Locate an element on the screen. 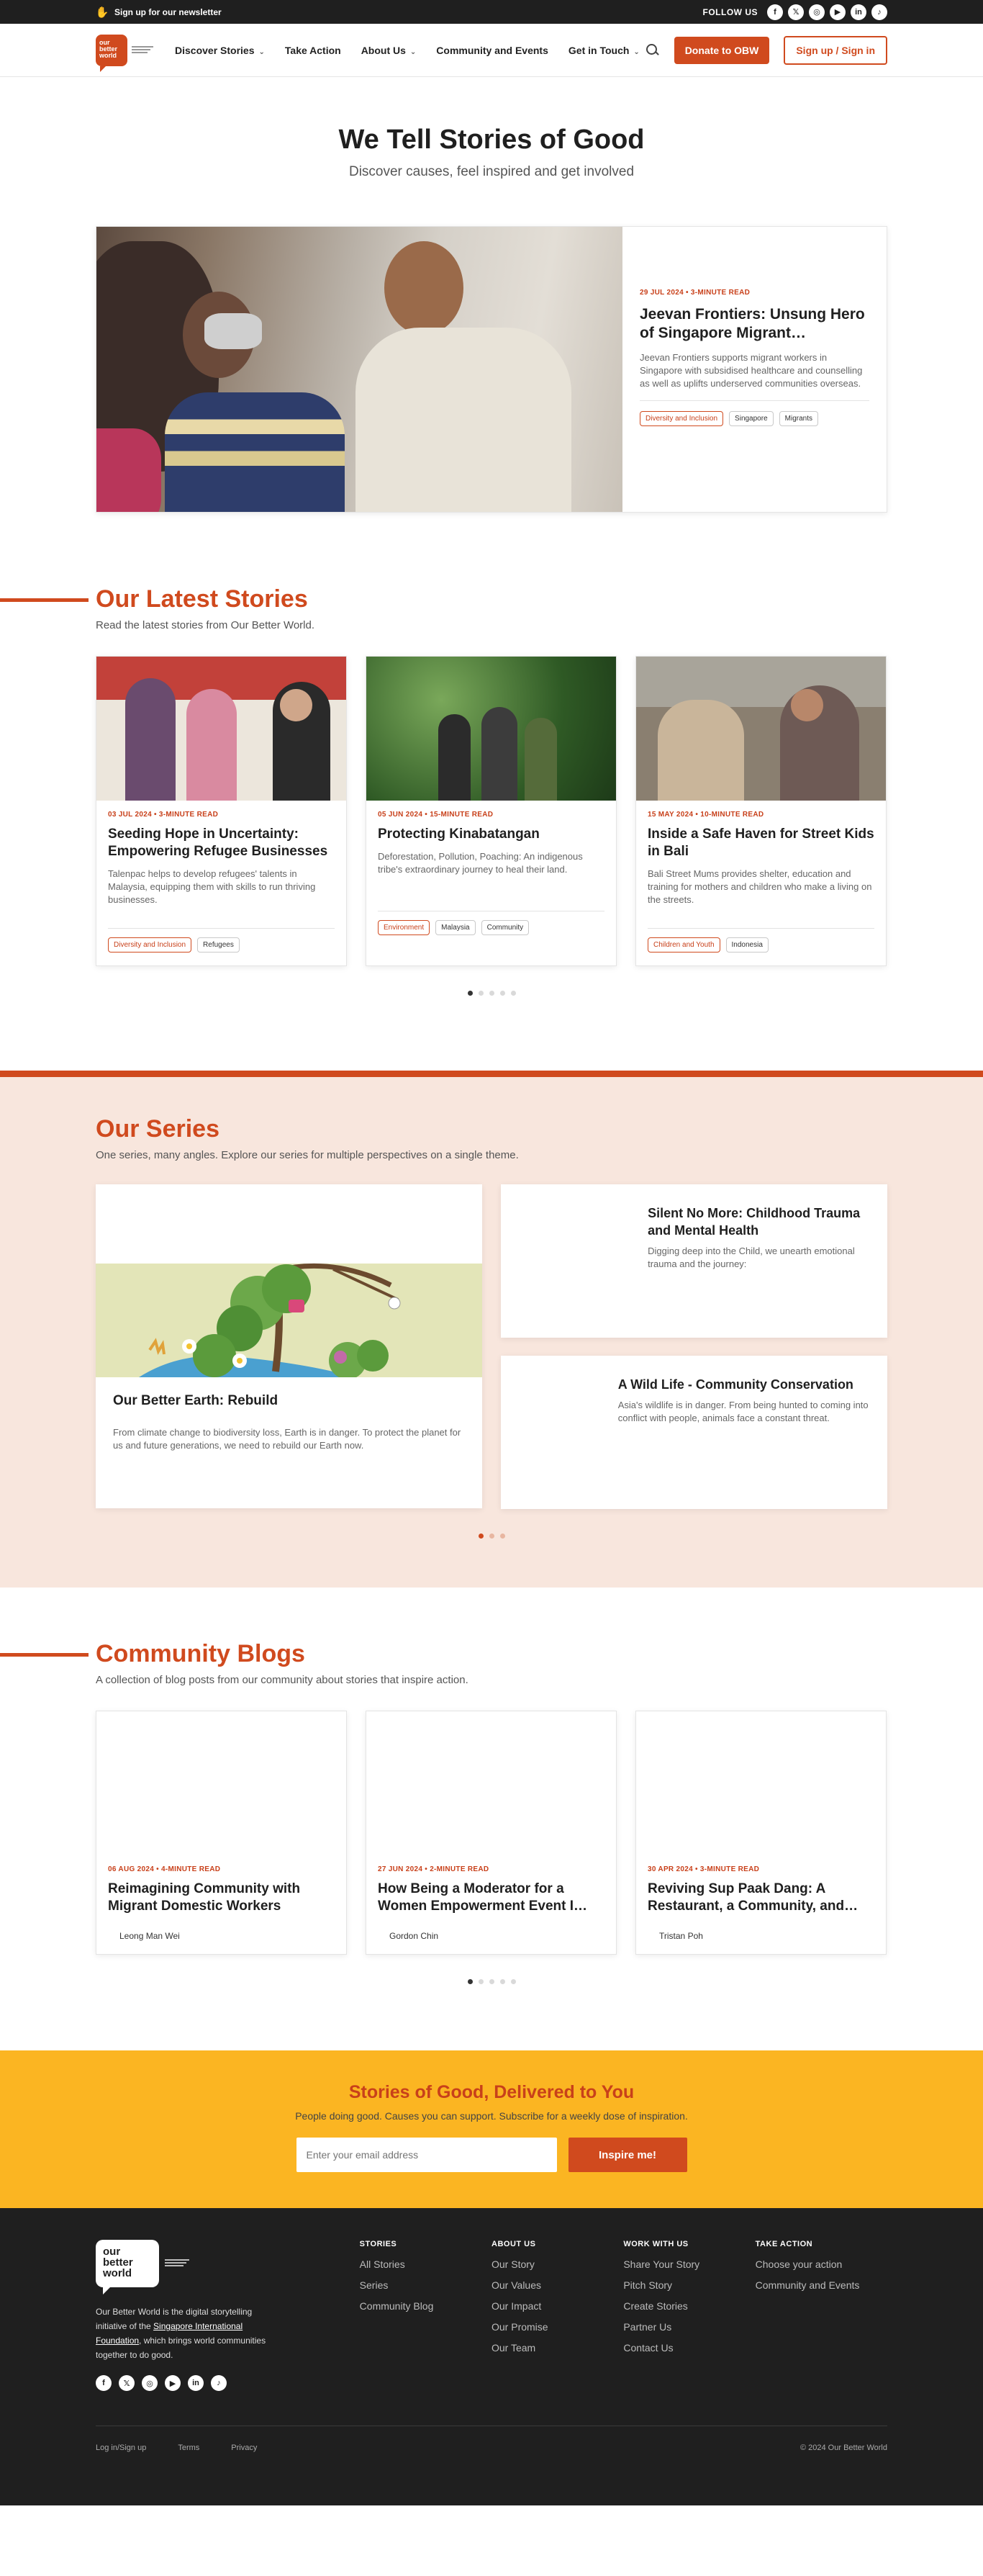  footer-link: Our Values is located at coordinates (557, 2285).